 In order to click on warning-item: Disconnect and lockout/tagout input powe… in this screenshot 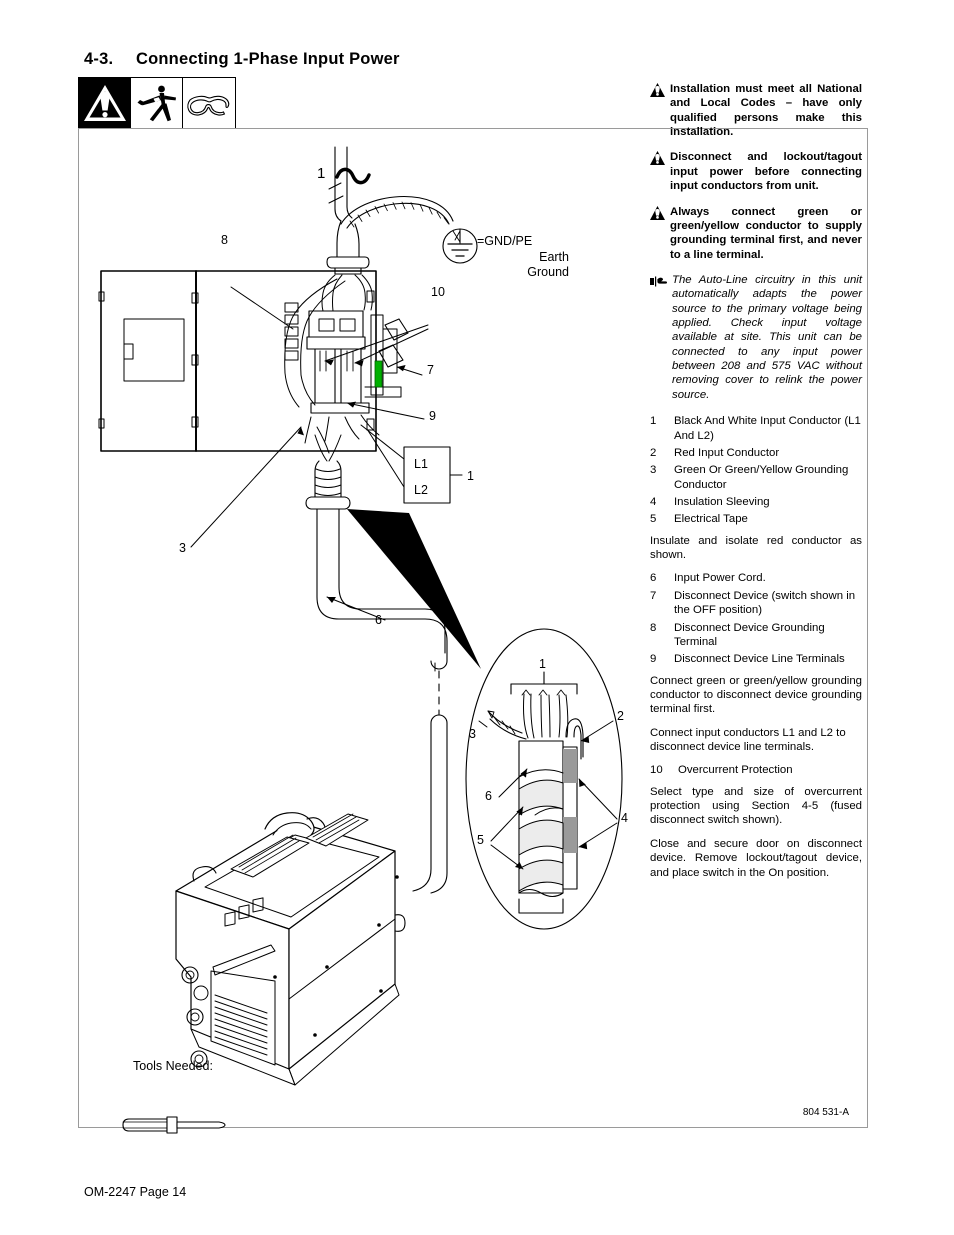, I will do `click(756, 171)`.